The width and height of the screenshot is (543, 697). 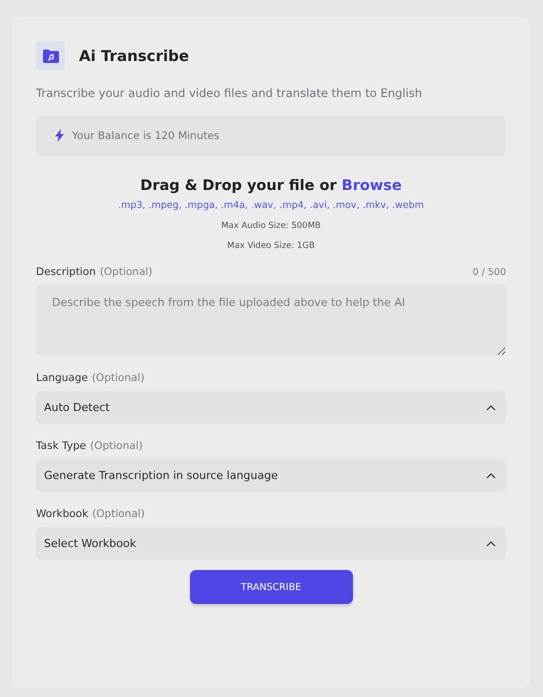 I want to click on size-limit: Max Audio Size: 500MB, so click(x=271, y=226).